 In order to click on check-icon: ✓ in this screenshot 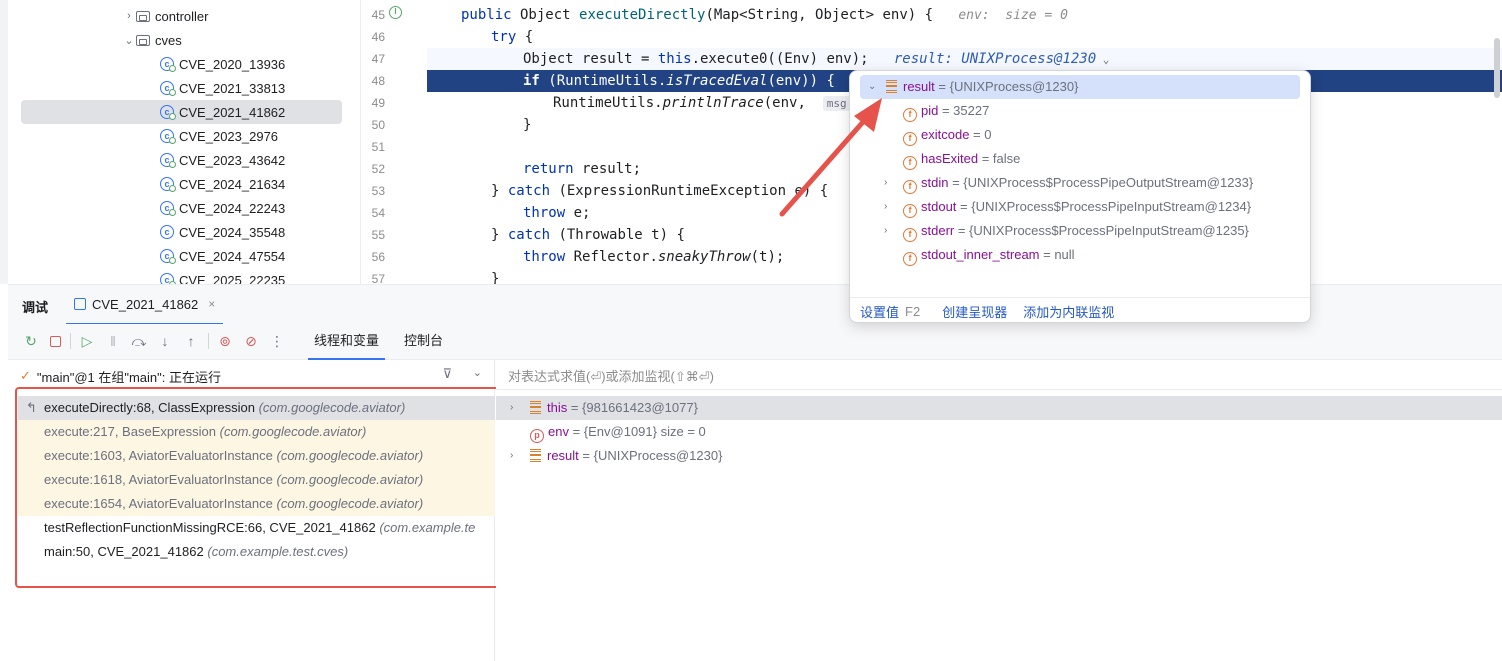, I will do `click(25, 375)`.